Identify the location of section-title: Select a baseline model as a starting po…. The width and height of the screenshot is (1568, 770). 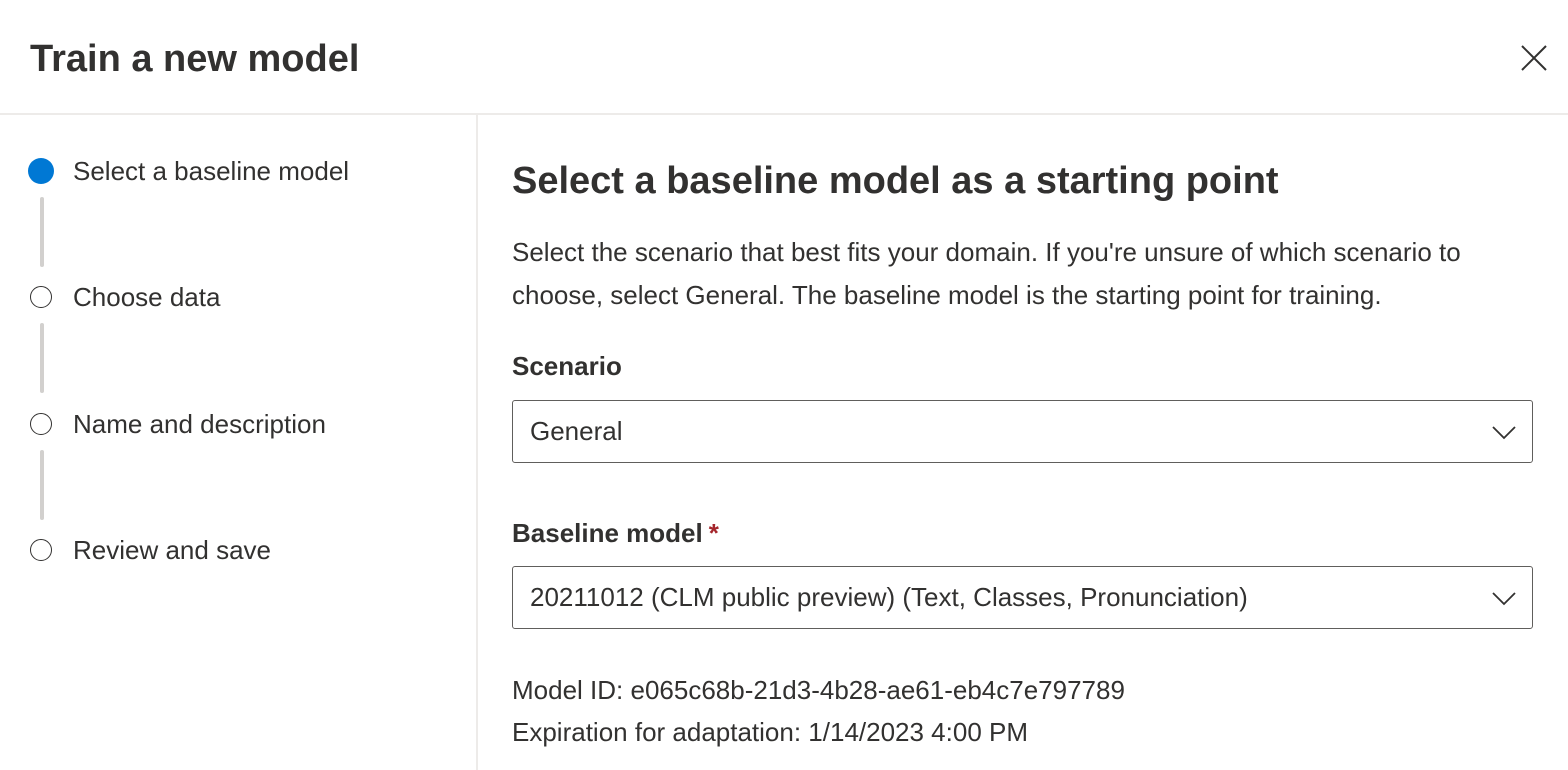
(895, 181).